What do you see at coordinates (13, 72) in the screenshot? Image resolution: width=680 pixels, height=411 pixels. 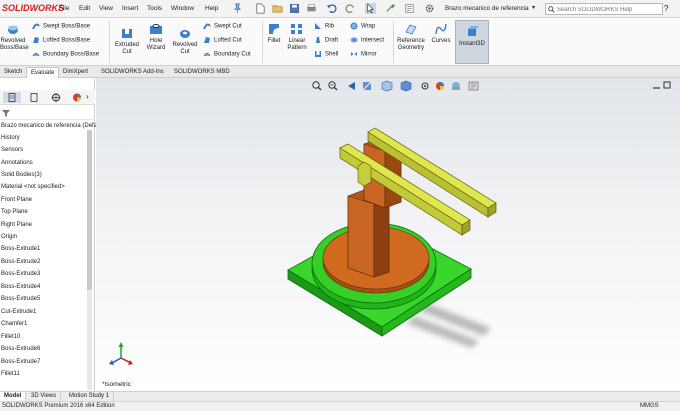 I see `tab-sketch: Sketch` at bounding box center [13, 72].